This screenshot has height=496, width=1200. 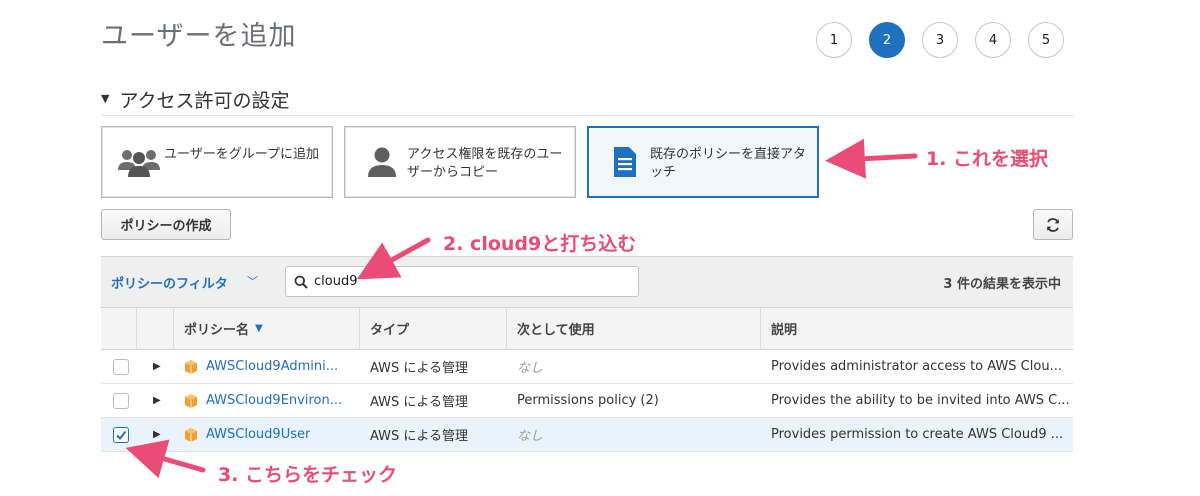 What do you see at coordinates (301, 282) in the screenshot?
I see `search-icon` at bounding box center [301, 282].